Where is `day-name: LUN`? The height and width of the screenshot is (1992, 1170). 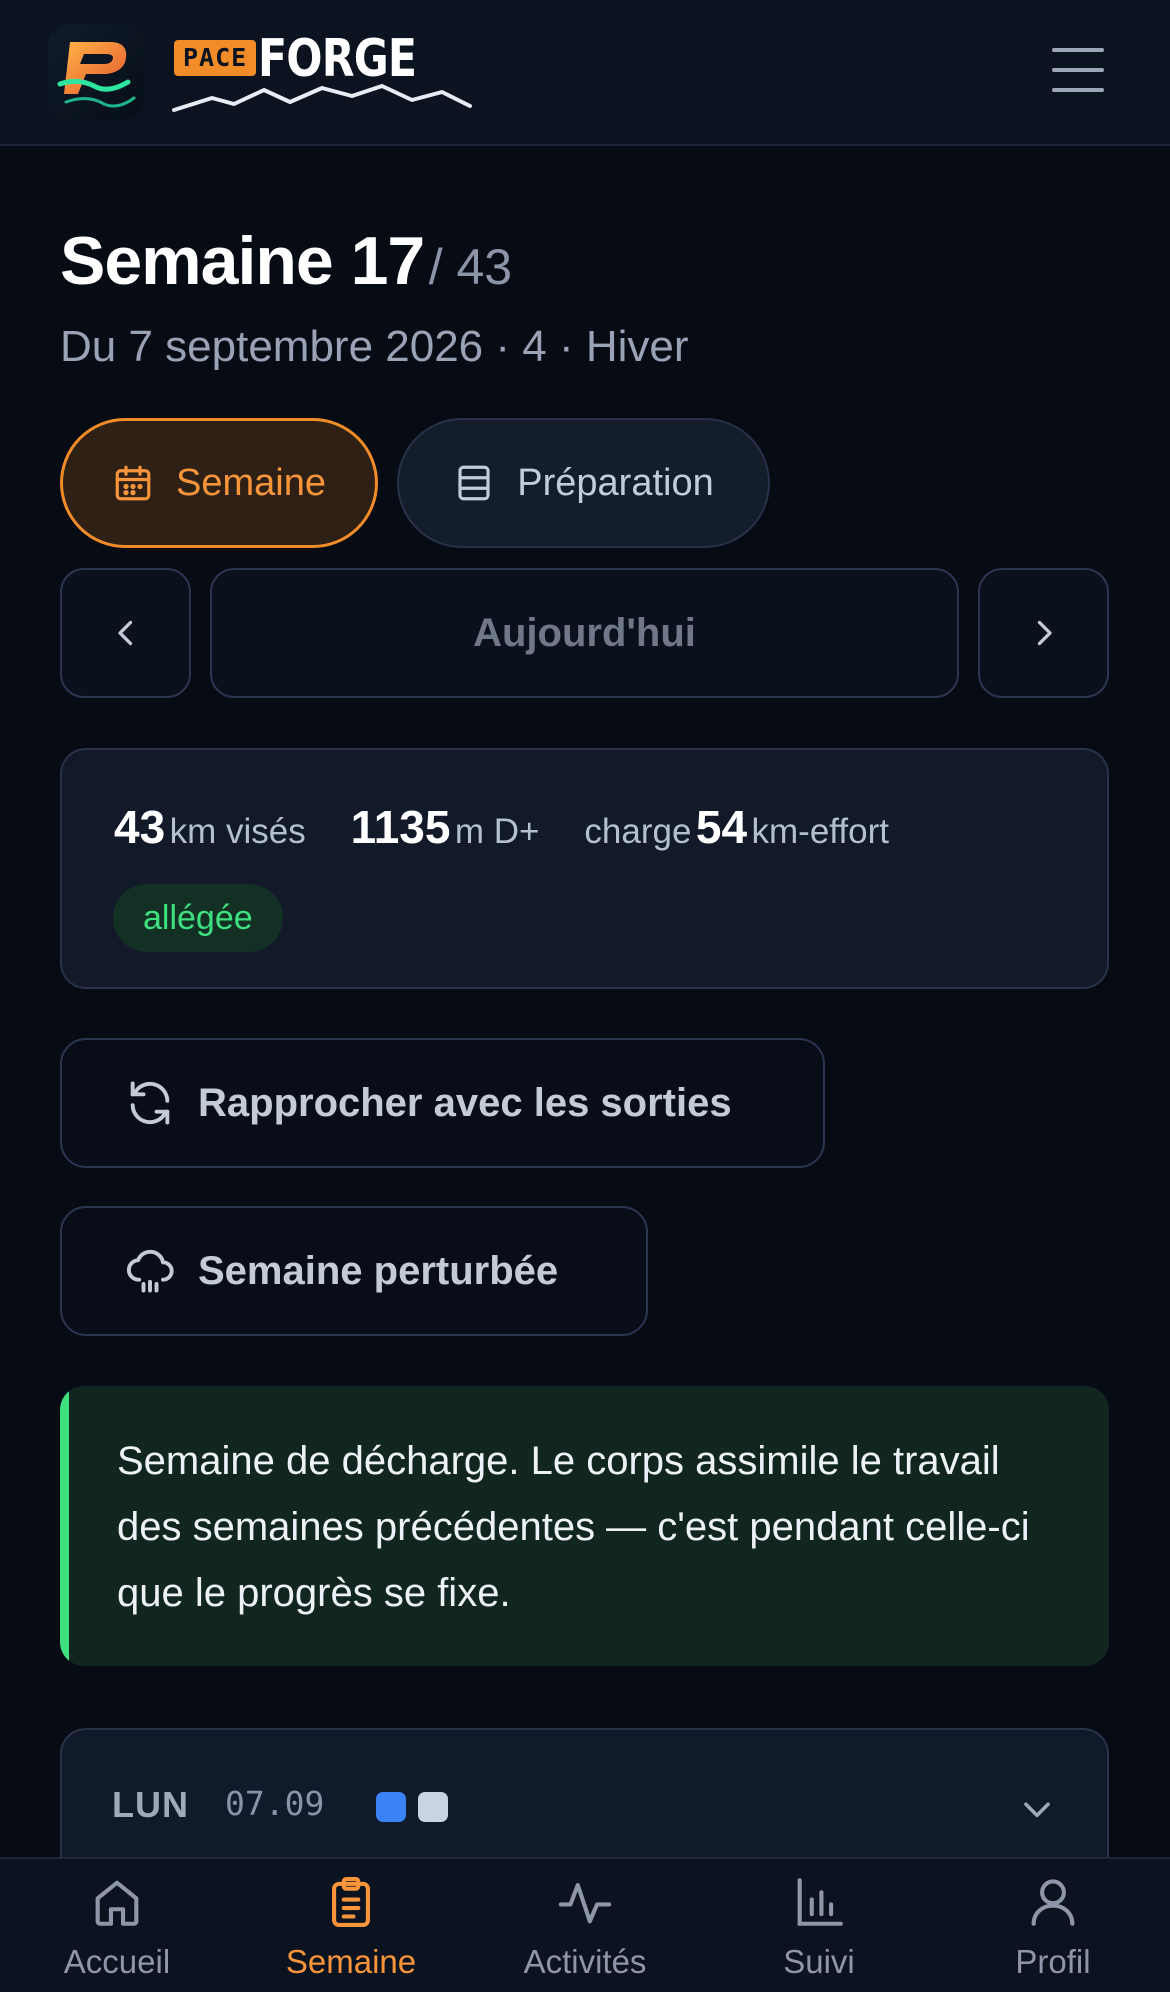
day-name: LUN is located at coordinates (150, 1804).